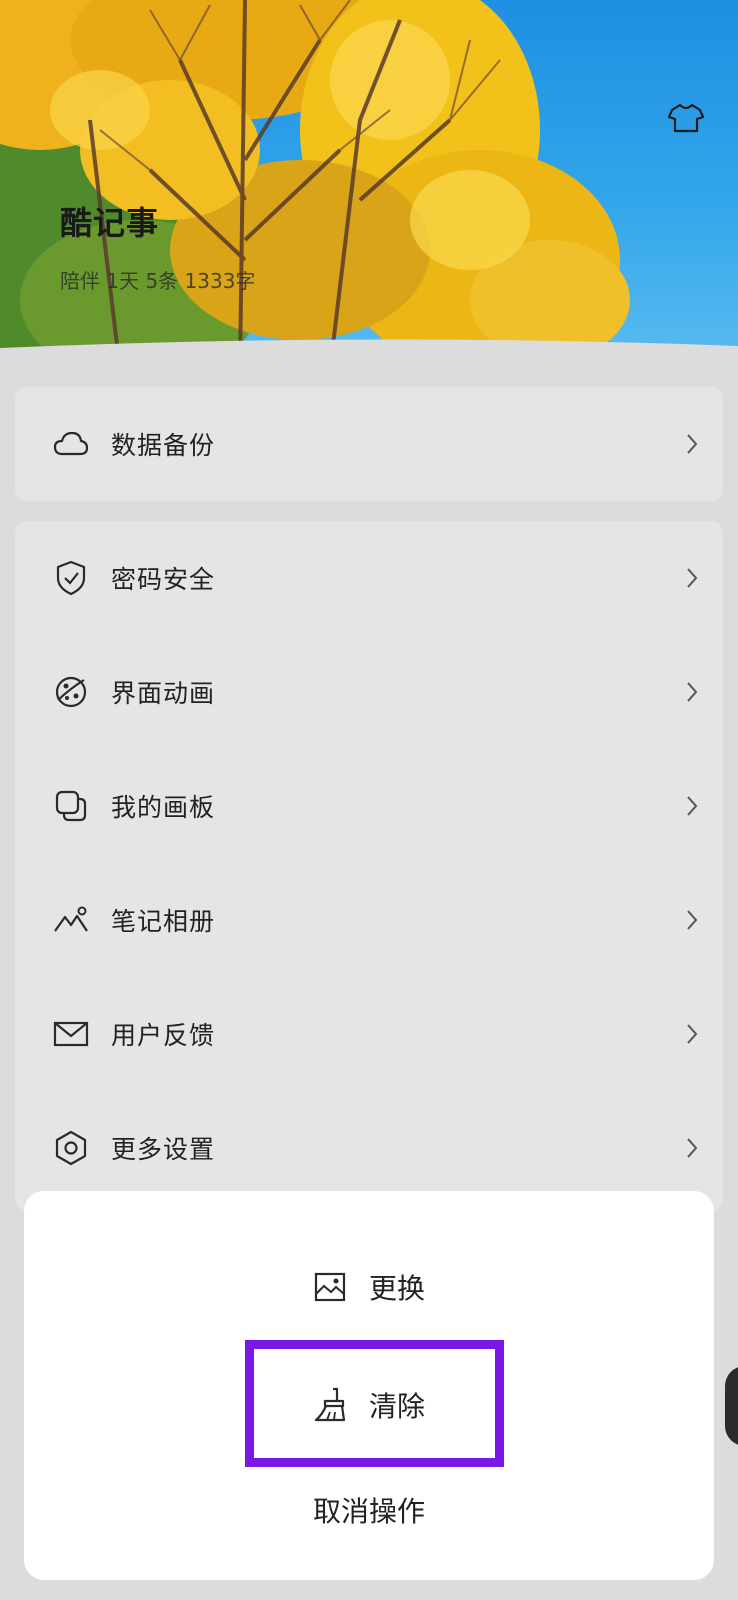  I want to click on cloud-icon, so click(71, 443).